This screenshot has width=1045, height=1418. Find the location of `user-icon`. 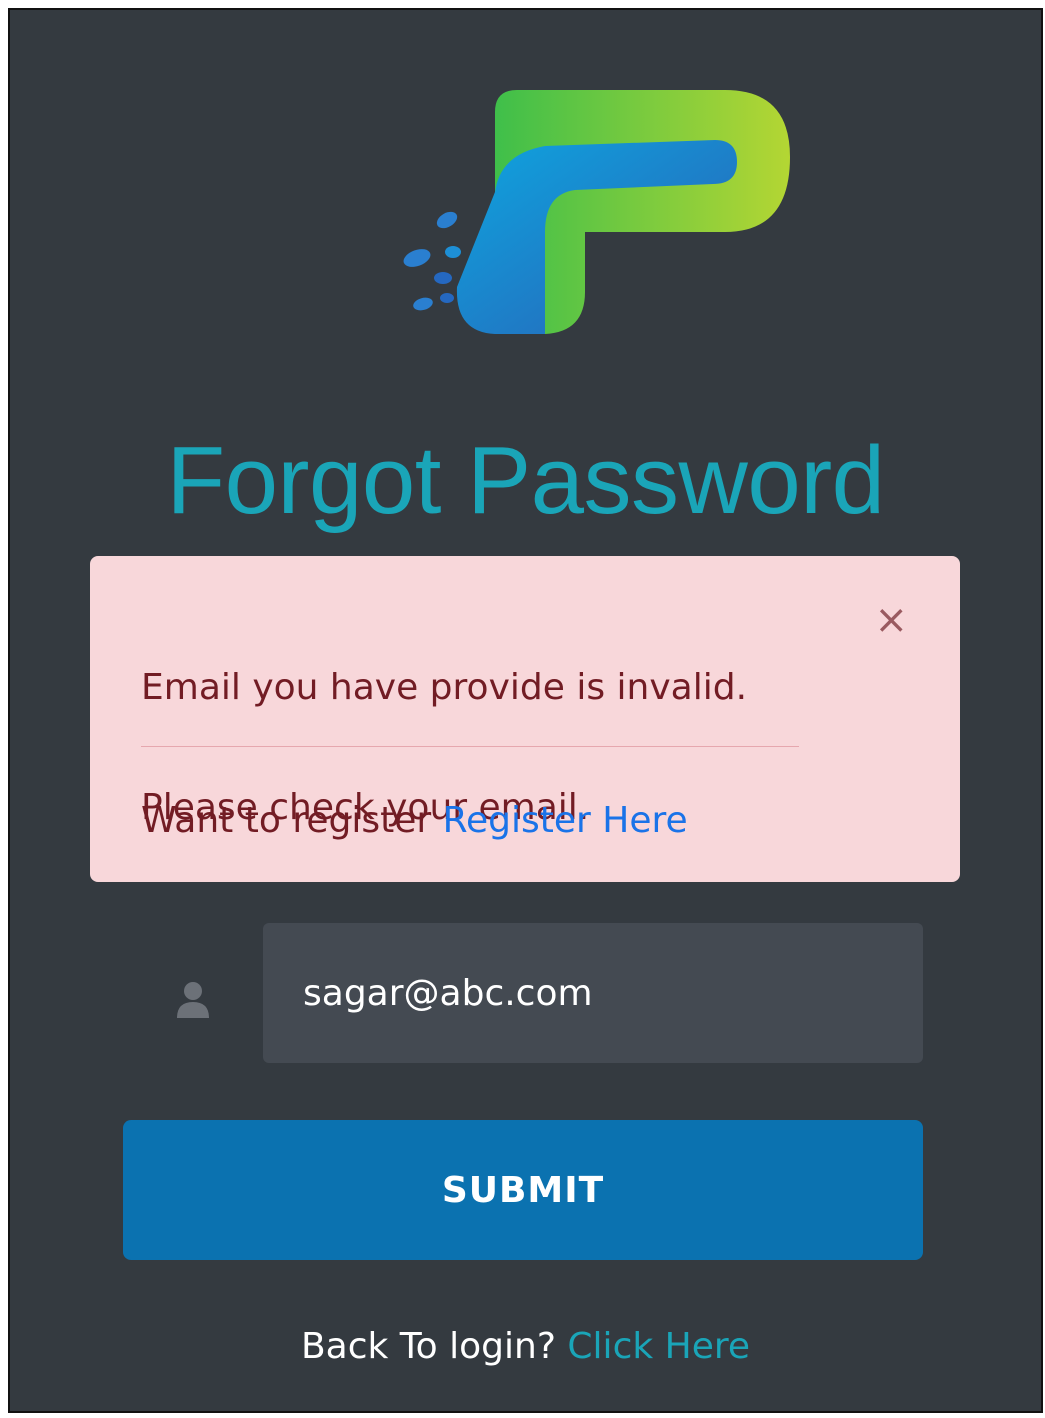

user-icon is located at coordinates (193, 1000).